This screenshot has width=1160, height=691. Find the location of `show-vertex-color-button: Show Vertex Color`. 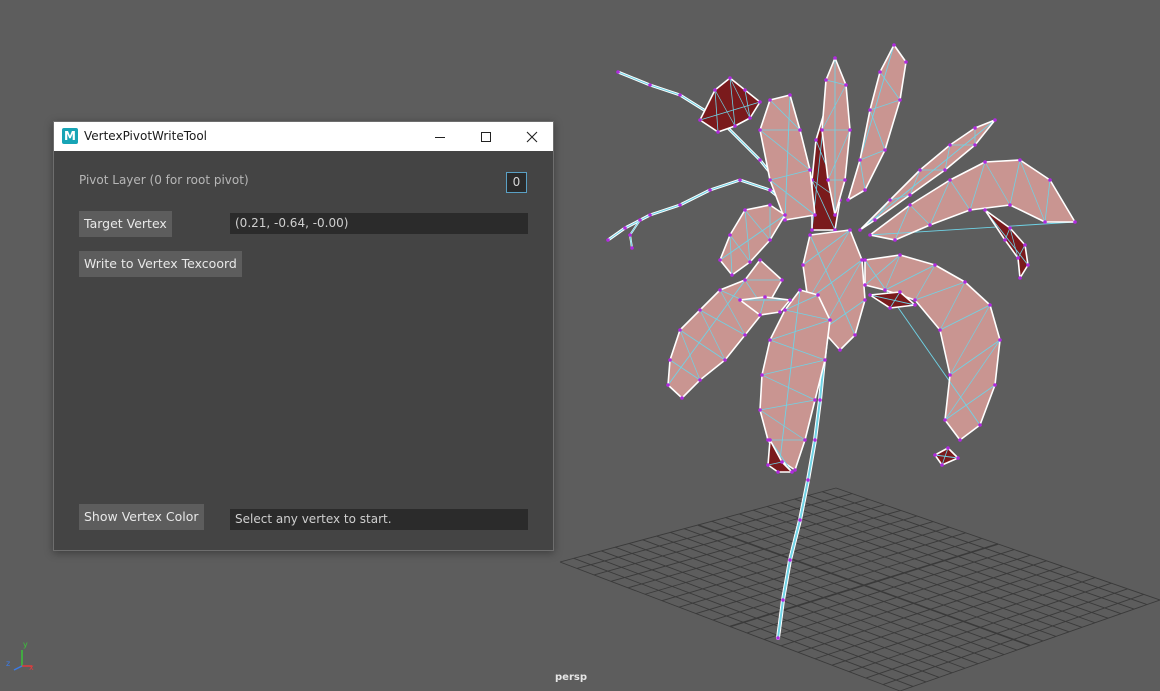

show-vertex-color-button: Show Vertex Color is located at coordinates (141, 517).